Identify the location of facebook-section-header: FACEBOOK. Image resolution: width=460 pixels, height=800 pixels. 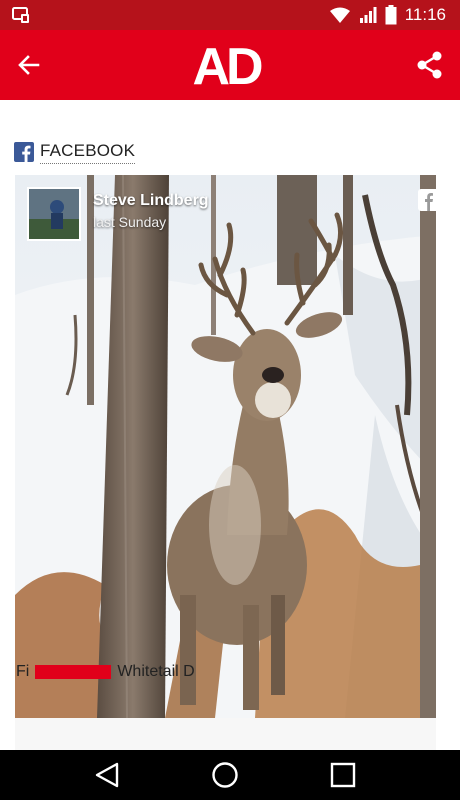
(75, 152).